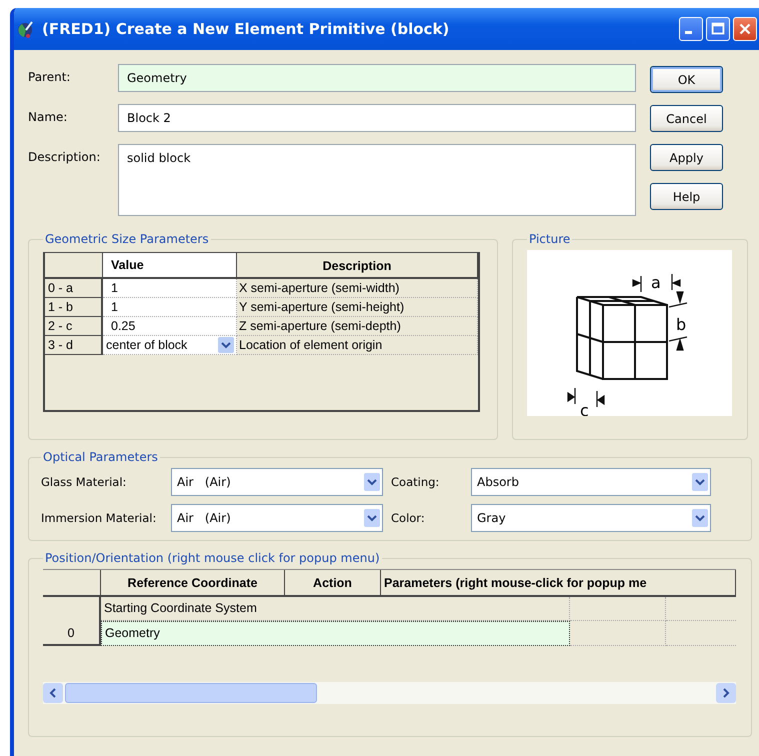 The image size is (759, 756). I want to click on dialog-button: Help, so click(686, 196).